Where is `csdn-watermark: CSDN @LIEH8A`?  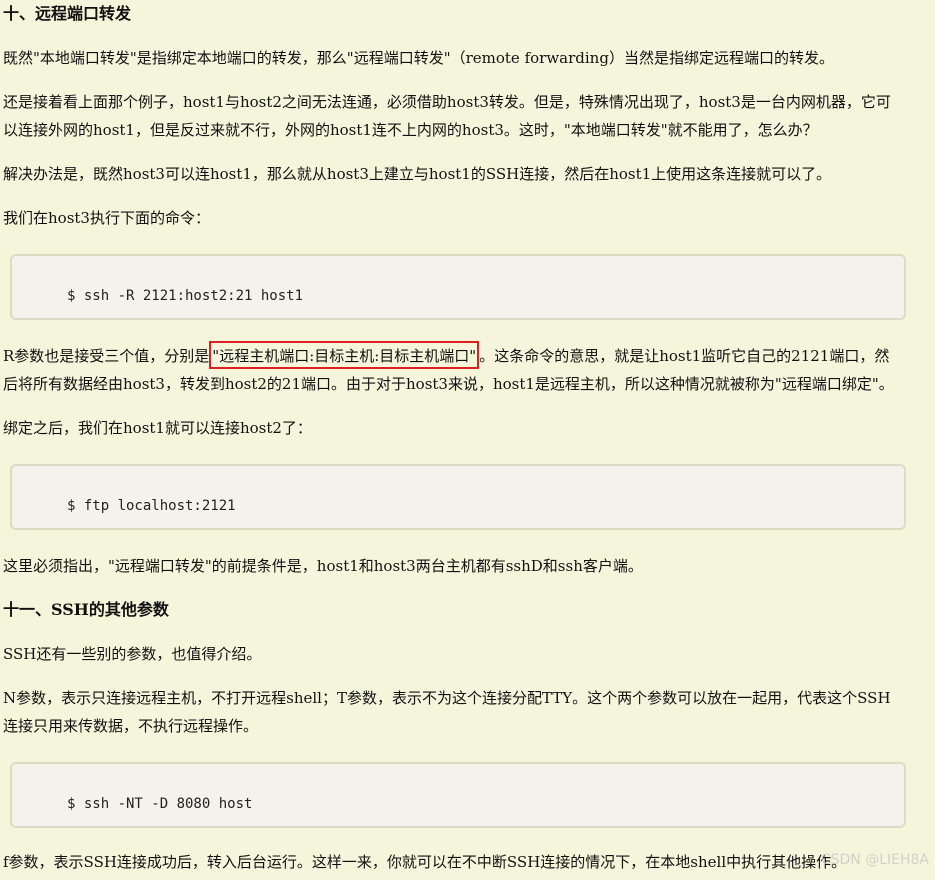 csdn-watermark: CSDN @LIEH8A is located at coordinates (874, 860).